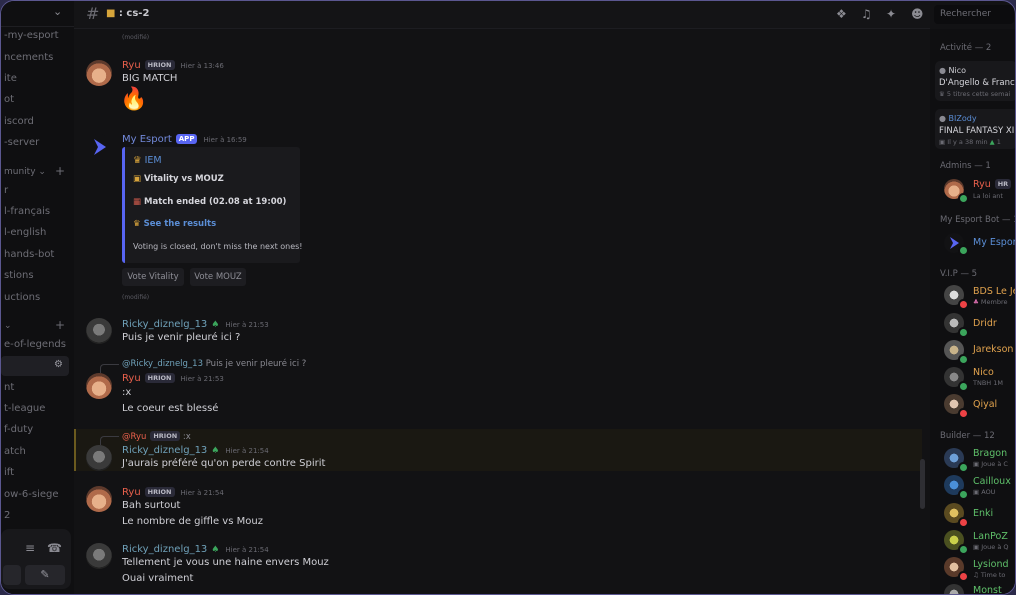 The height and width of the screenshot is (595, 1016). What do you see at coordinates (19, 121) in the screenshot?
I see `channel-item: iscord` at bounding box center [19, 121].